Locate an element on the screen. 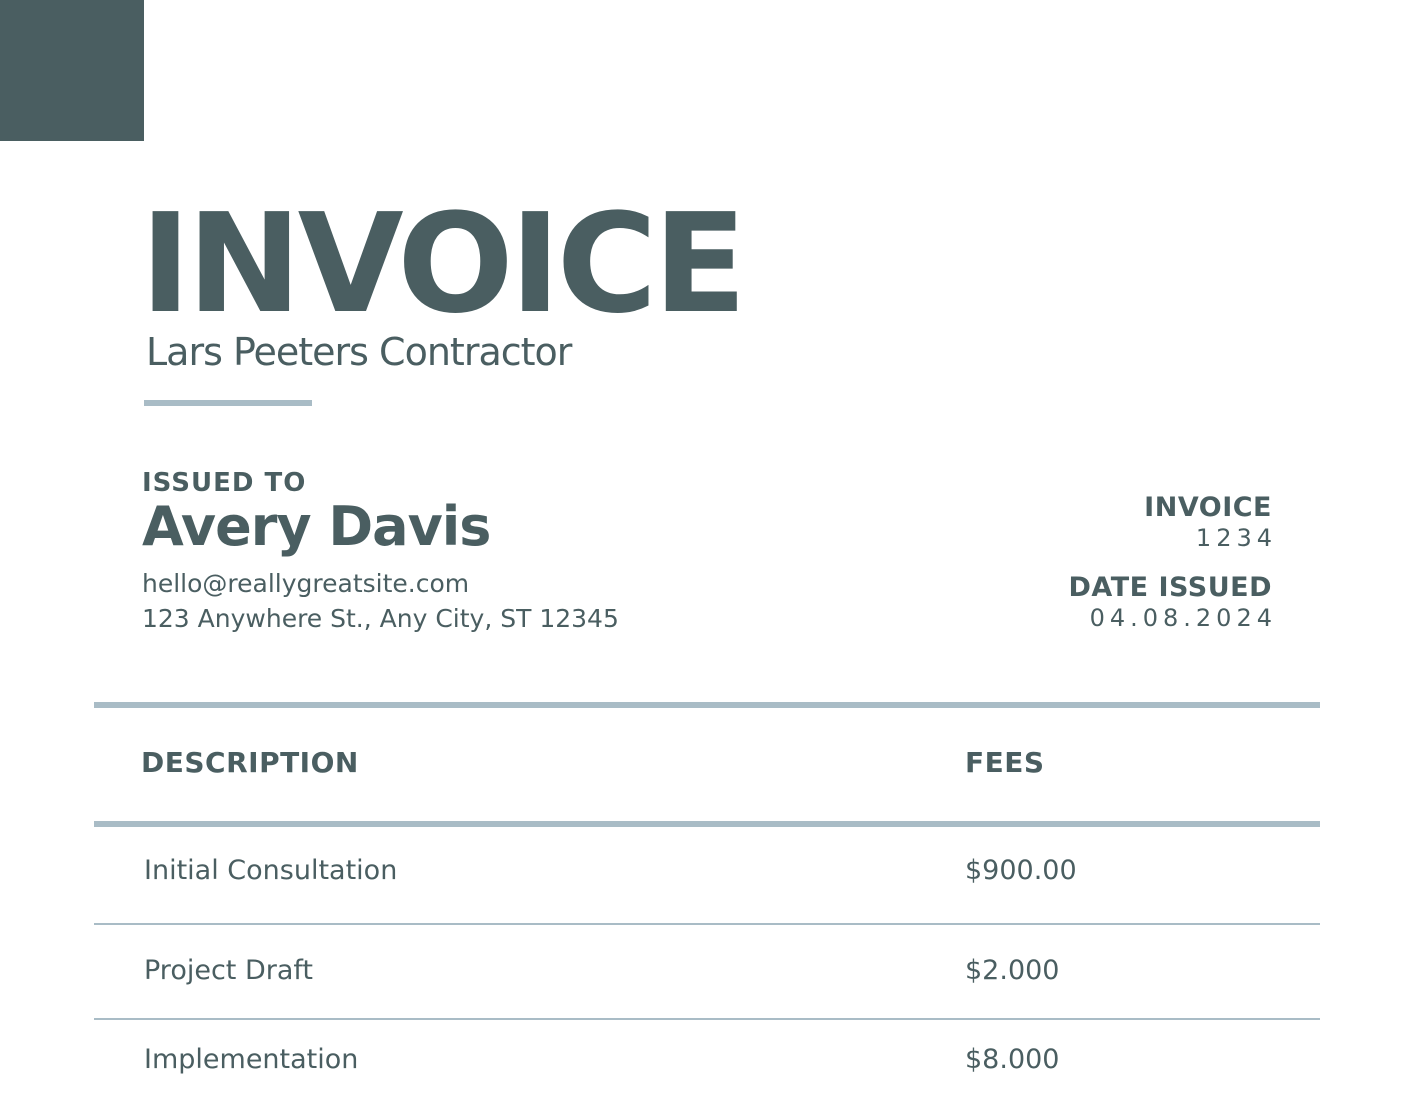  row-fee: $2.000 is located at coordinates (1012, 970).